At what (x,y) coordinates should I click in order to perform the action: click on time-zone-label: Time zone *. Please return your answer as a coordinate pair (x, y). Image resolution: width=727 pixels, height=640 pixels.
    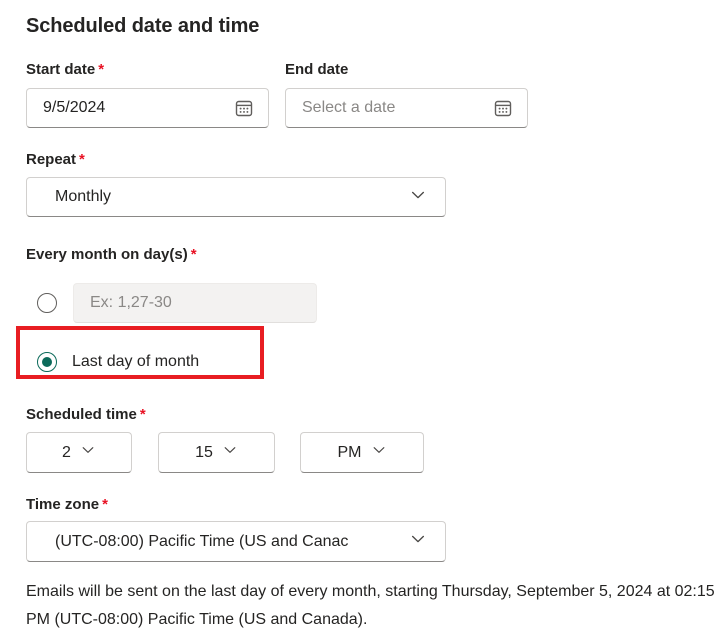
    Looking at the image, I should click on (67, 505).